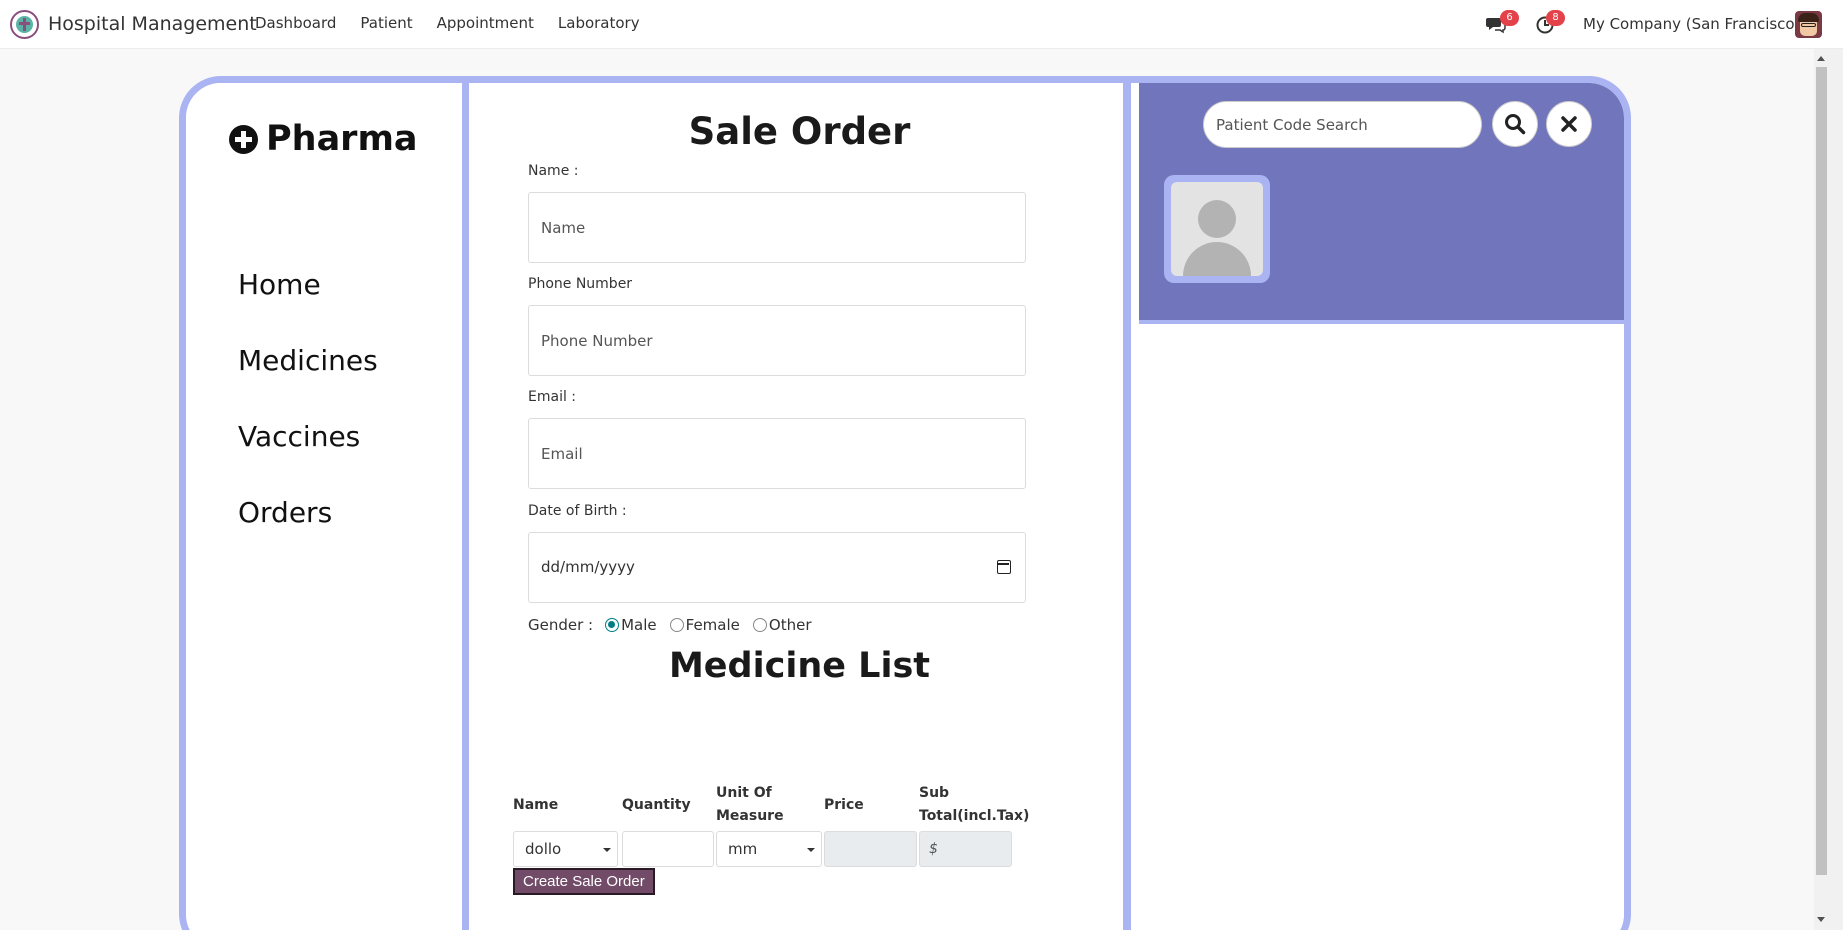 This screenshot has width=1843, height=930. Describe the element at coordinates (243, 139) in the screenshot. I see `plus-circle-icon` at that location.